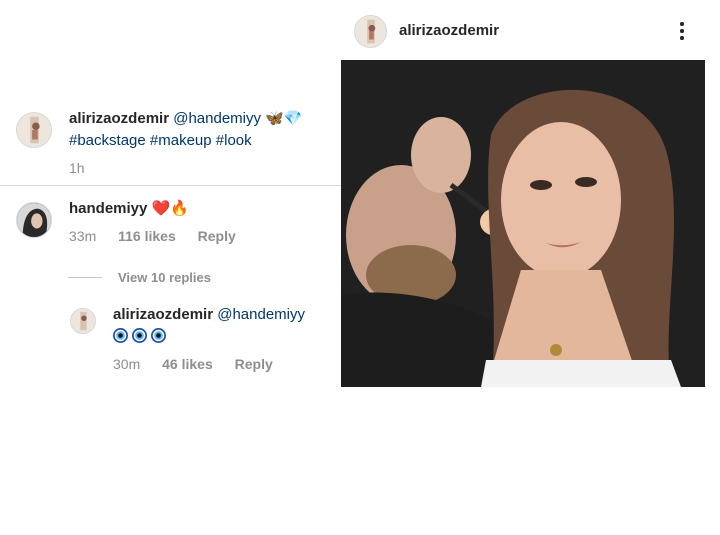 This screenshot has width=720, height=535. Describe the element at coordinates (682, 32) in the screenshot. I see `more-vertical-icon` at that location.